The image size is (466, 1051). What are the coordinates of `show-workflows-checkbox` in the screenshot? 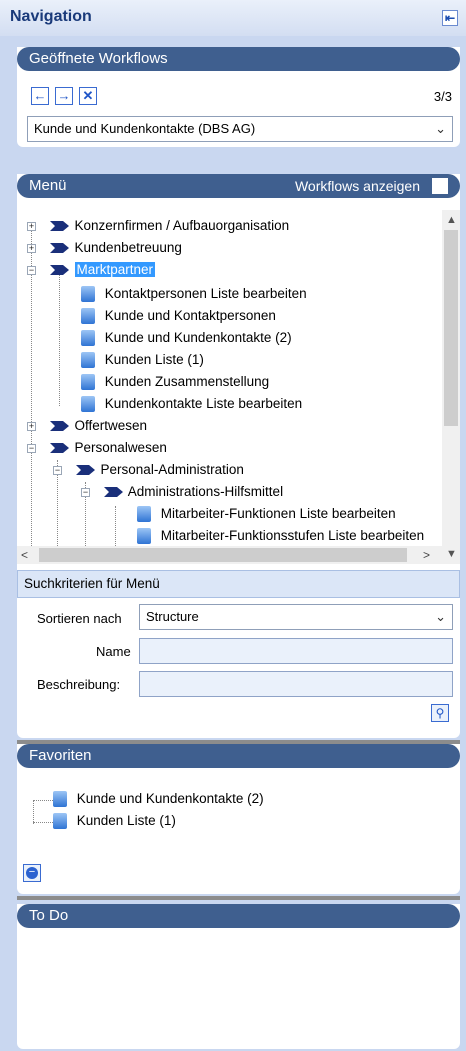 It's located at (440, 186).